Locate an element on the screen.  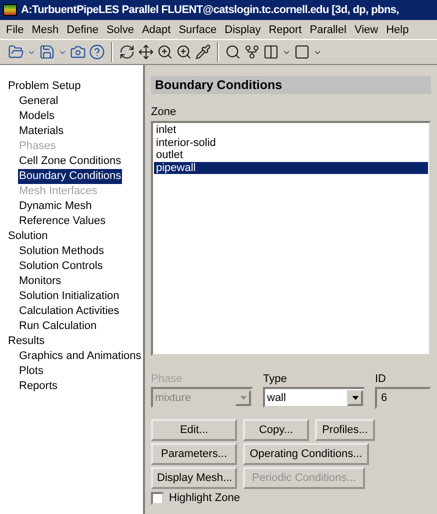
tree-item: General is located at coordinates (39, 101).